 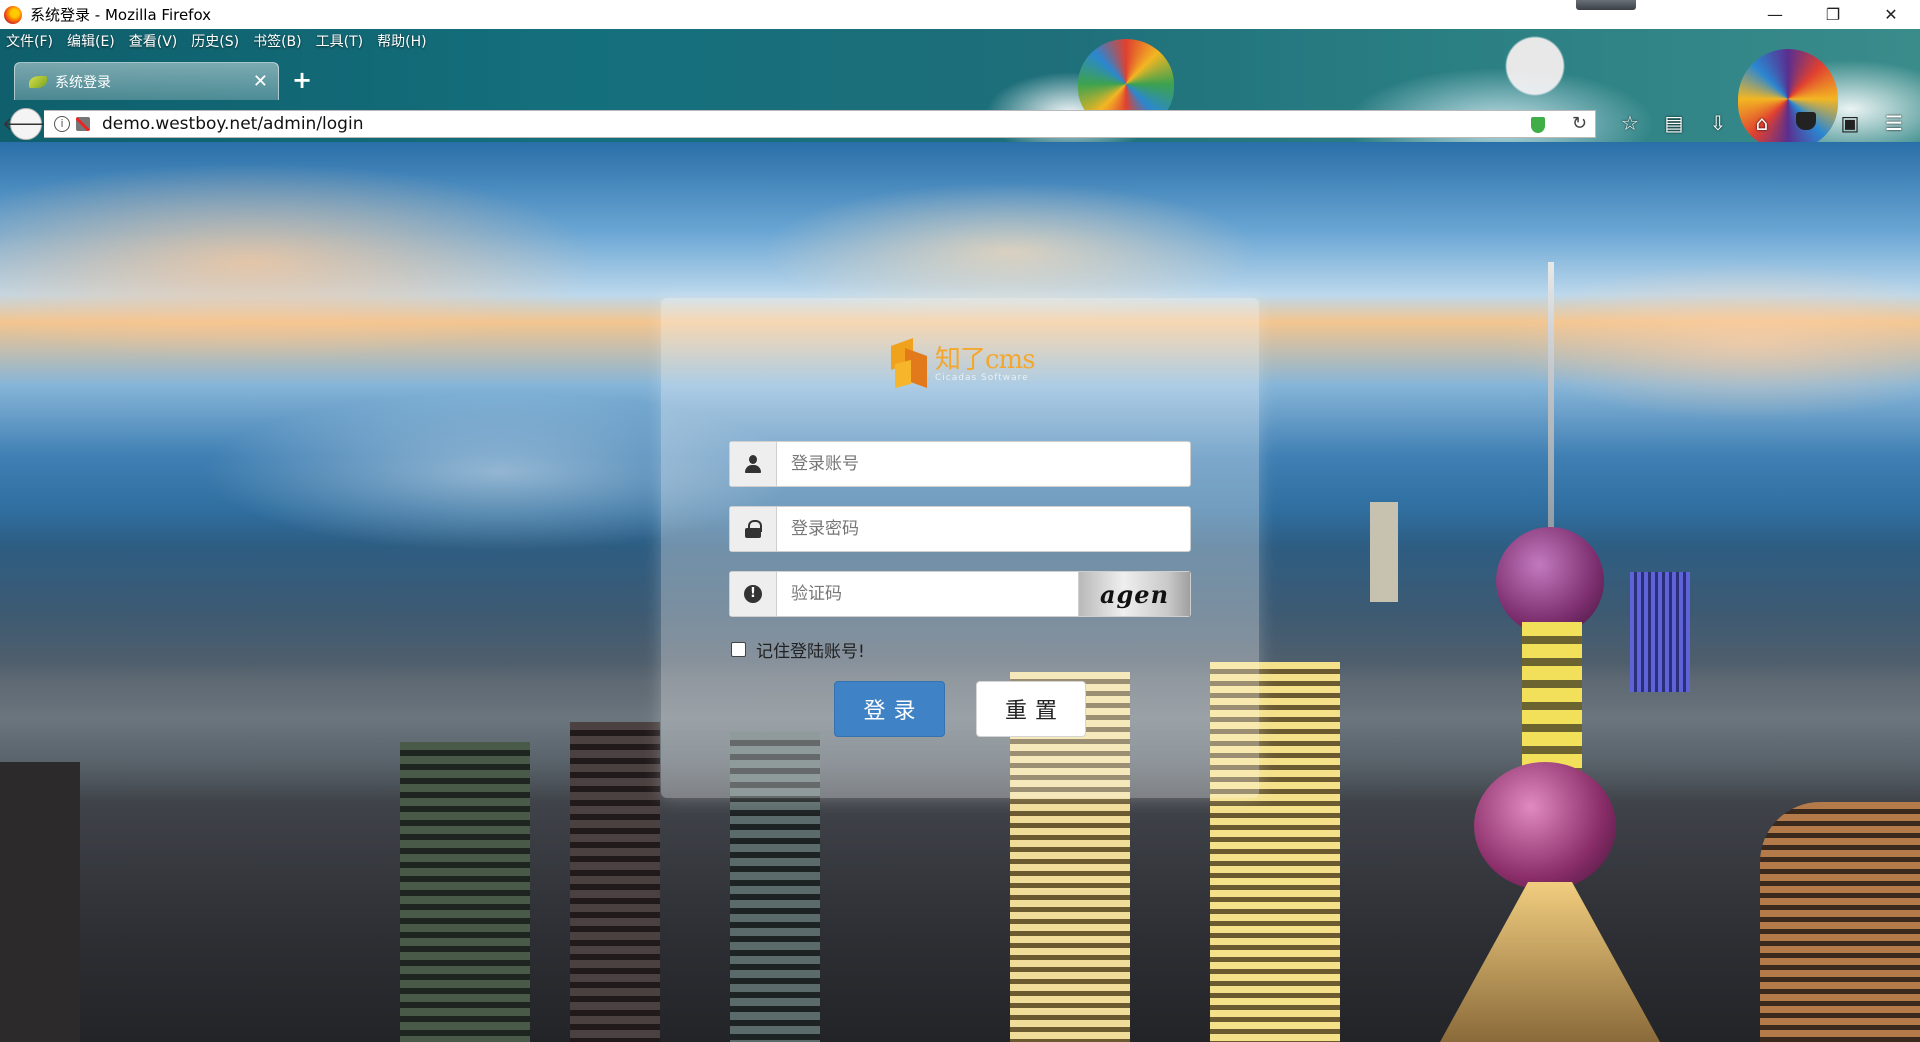 What do you see at coordinates (1579, 123) in the screenshot?
I see `reload-icon: ↻` at bounding box center [1579, 123].